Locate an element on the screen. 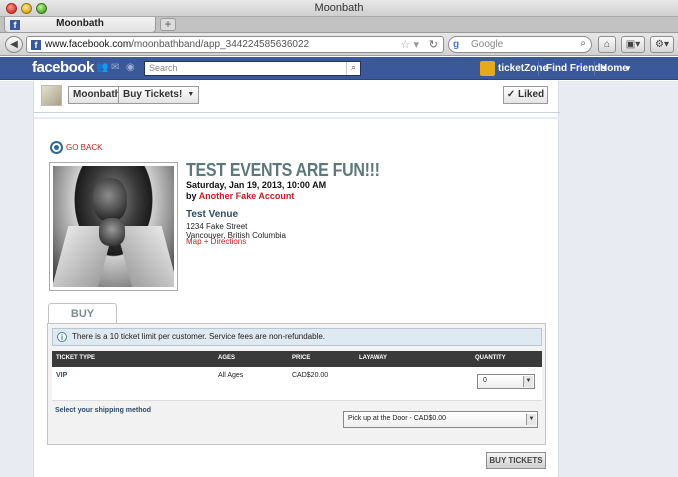  back-button: ◀ is located at coordinates (14, 44).